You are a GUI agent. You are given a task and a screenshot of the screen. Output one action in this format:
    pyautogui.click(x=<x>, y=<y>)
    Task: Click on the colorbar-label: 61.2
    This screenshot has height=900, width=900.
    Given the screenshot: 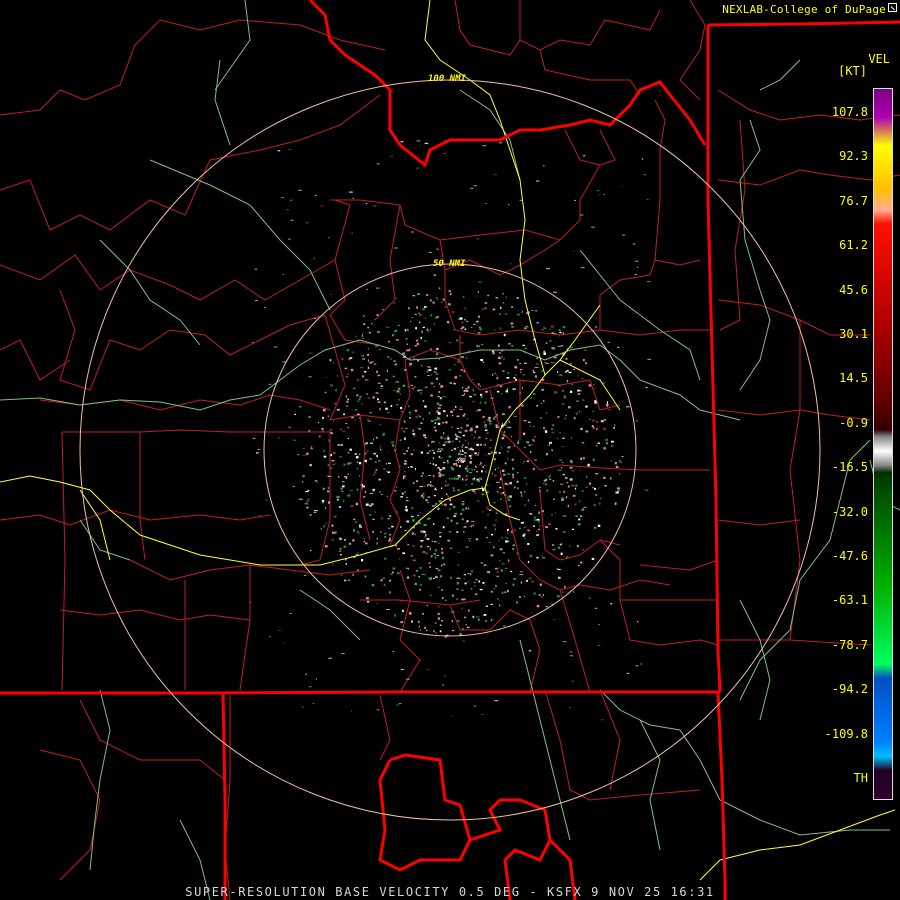 What is the action you would take?
    pyautogui.click(x=853, y=245)
    